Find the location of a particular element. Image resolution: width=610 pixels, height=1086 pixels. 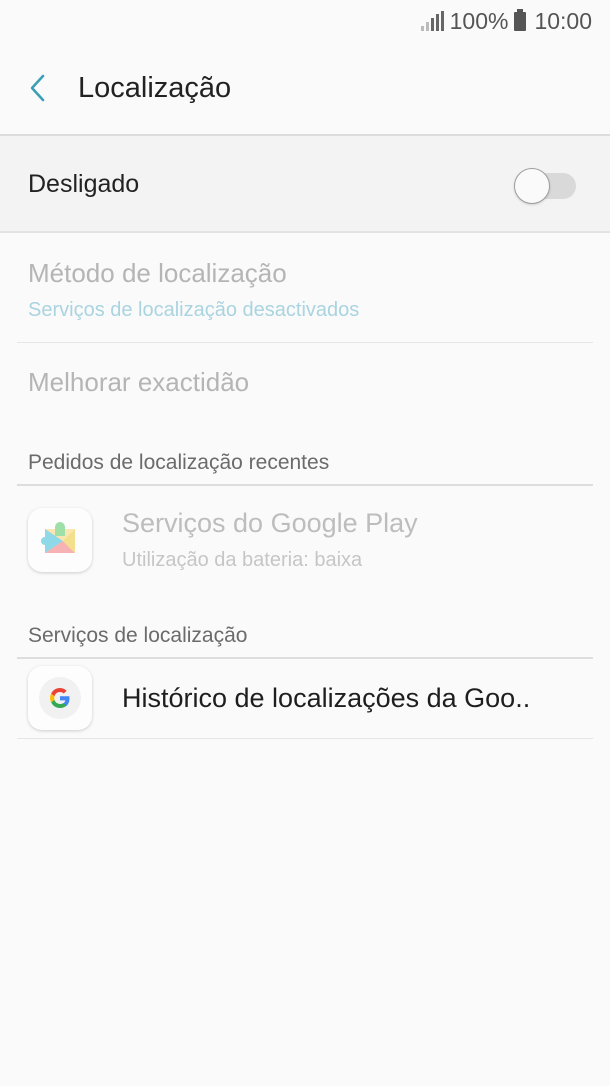

clock: 10:00 is located at coordinates (563, 20).